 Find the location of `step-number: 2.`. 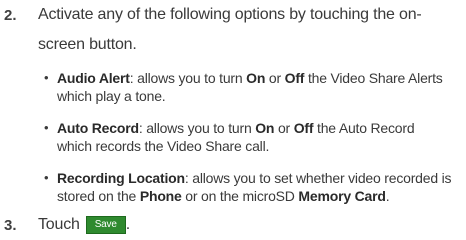

step-number: 2. is located at coordinates (10, 15).